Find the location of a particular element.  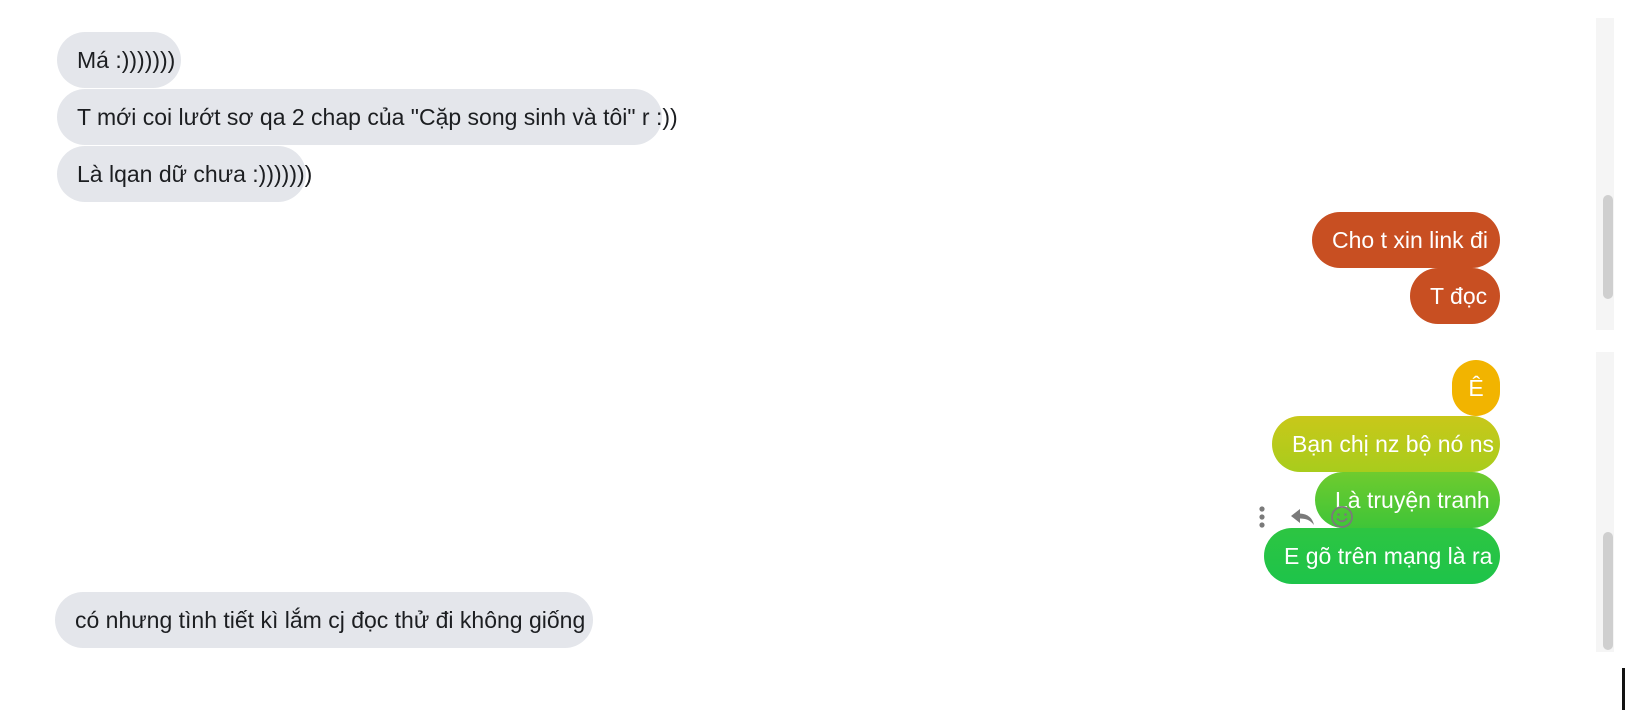

outgoing-message: Cho t xin link đi is located at coordinates (1406, 240).